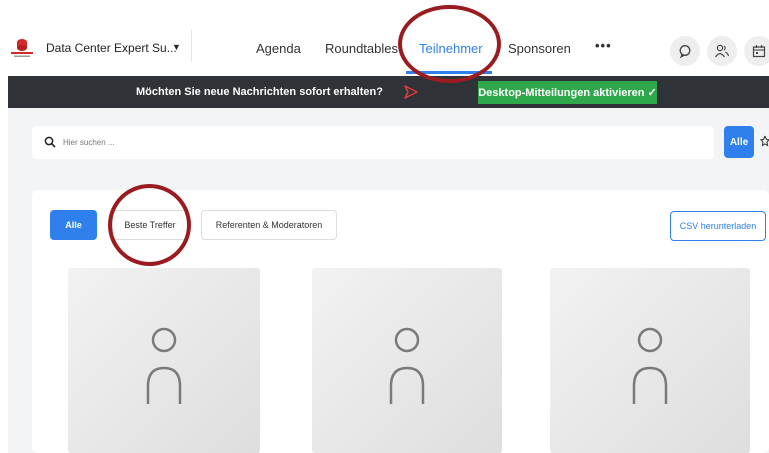 This screenshot has height=453, width=769. Describe the element at coordinates (50, 142) in the screenshot. I see `search-icon` at that location.